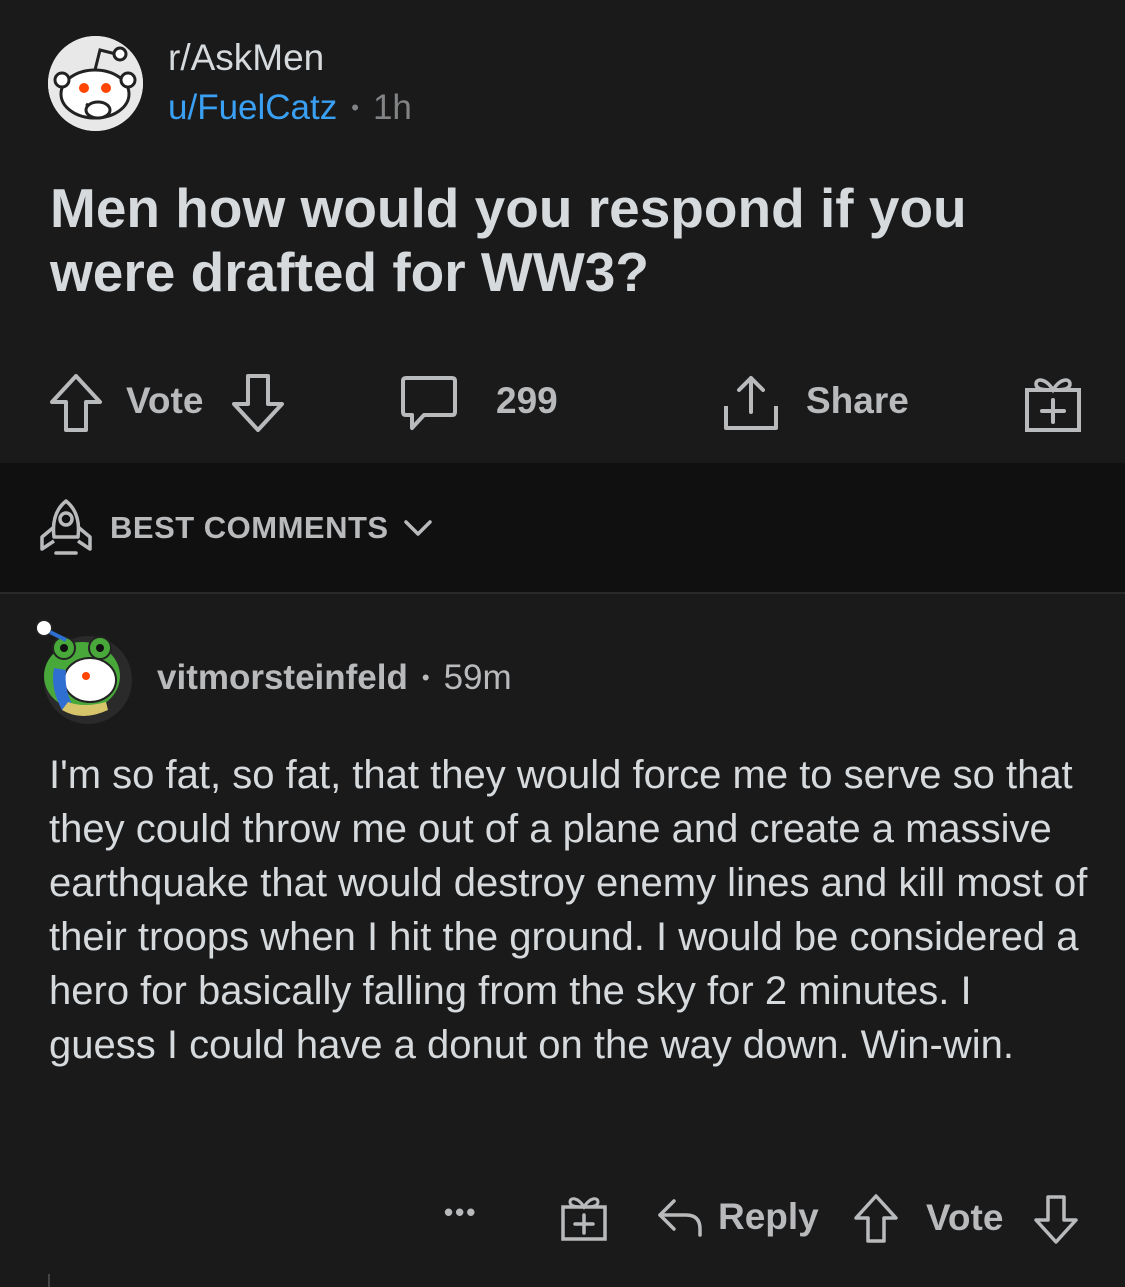 The height and width of the screenshot is (1287, 1125). What do you see at coordinates (249, 527) in the screenshot?
I see `sort-label: BEST COMMENTS` at bounding box center [249, 527].